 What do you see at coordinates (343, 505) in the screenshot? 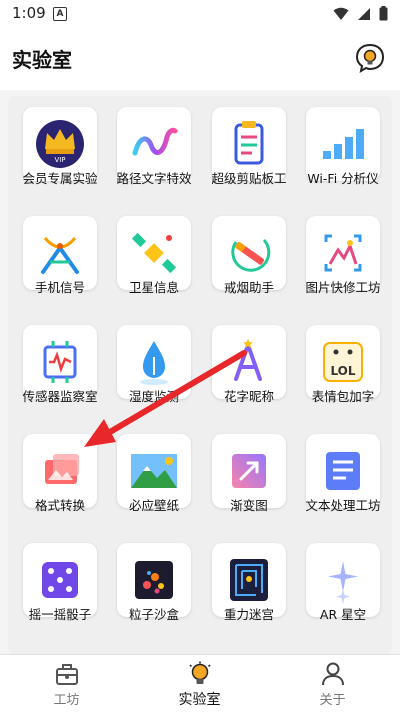
I see `tile-label: 文本处理工坊` at bounding box center [343, 505].